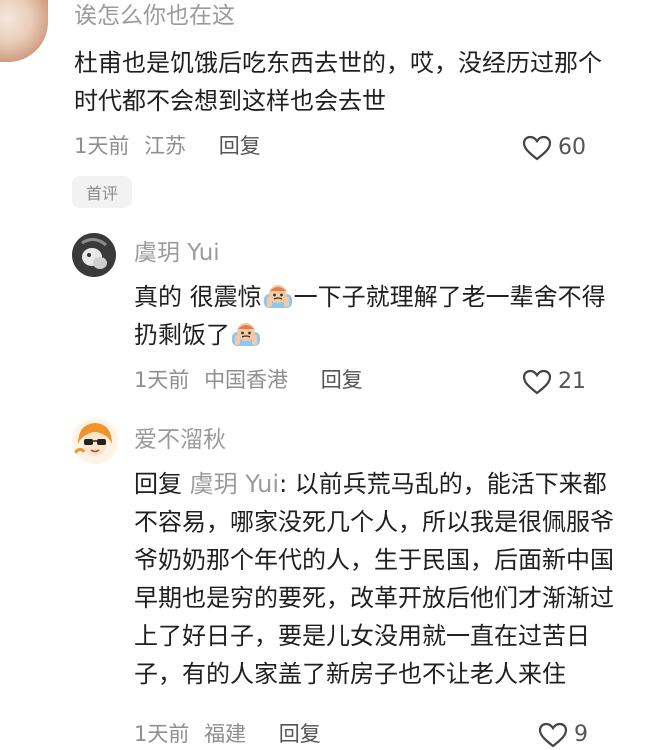 The width and height of the screenshot is (660, 750). I want to click on comment-username: 诶怎么你也在这, so click(154, 16).